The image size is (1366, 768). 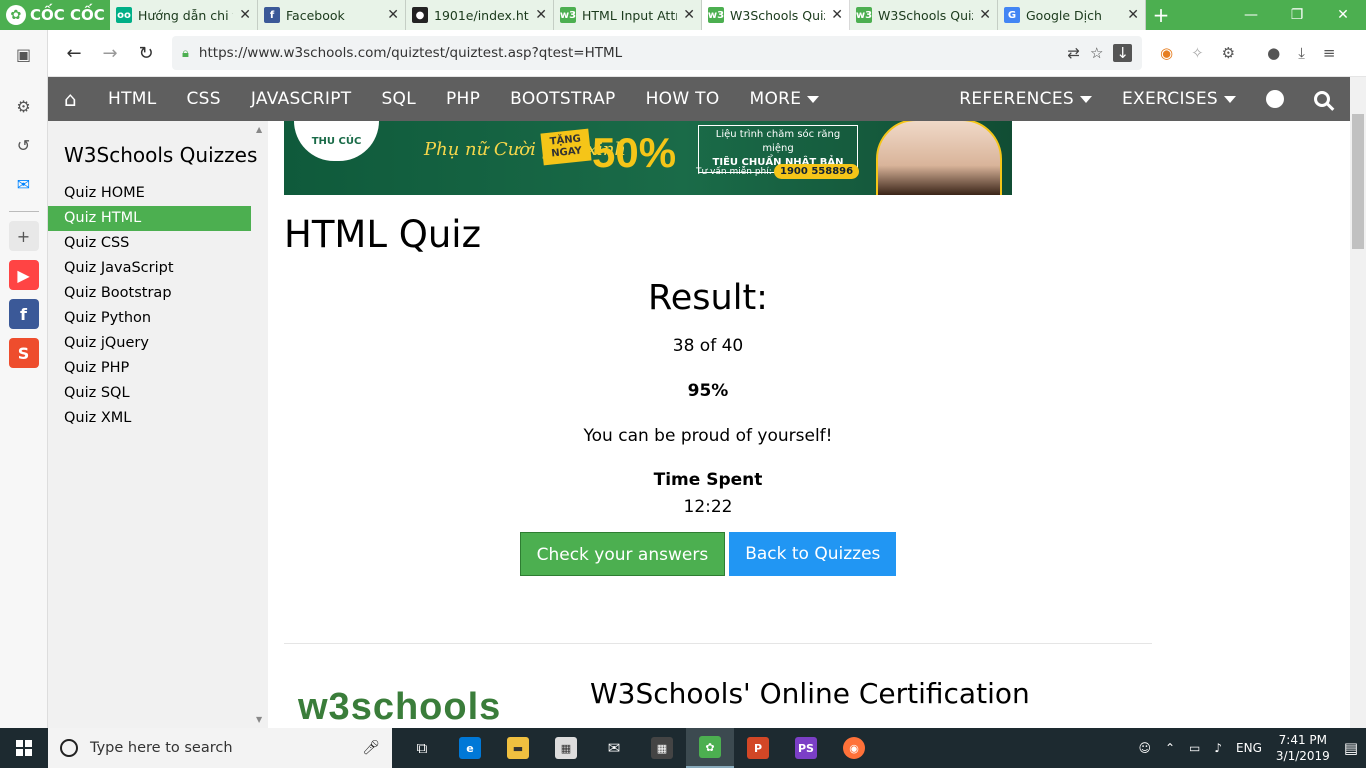 What do you see at coordinates (1275, 99) in the screenshot?
I see `globe-icon` at bounding box center [1275, 99].